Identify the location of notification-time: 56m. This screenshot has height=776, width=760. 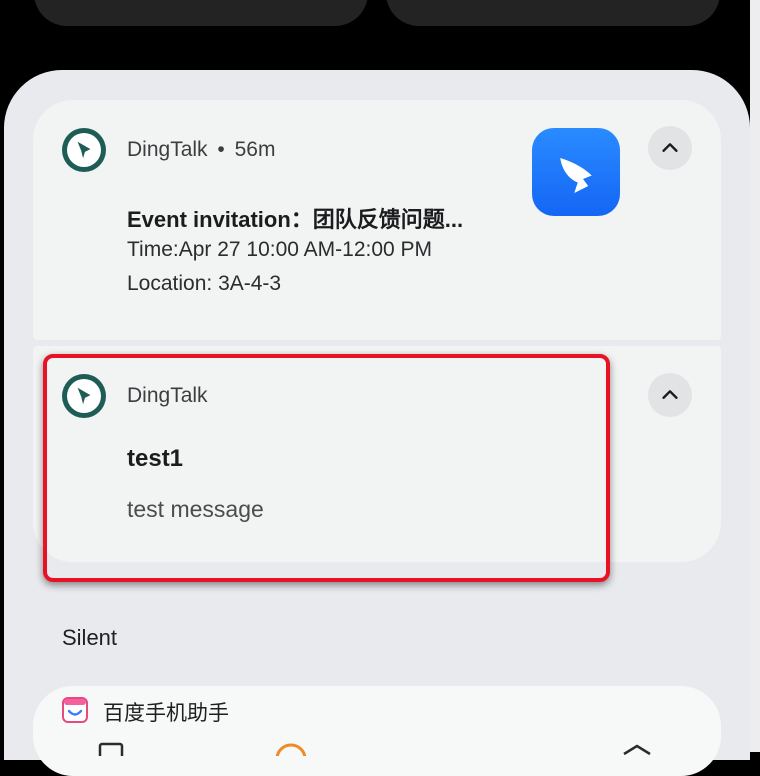
(255, 149).